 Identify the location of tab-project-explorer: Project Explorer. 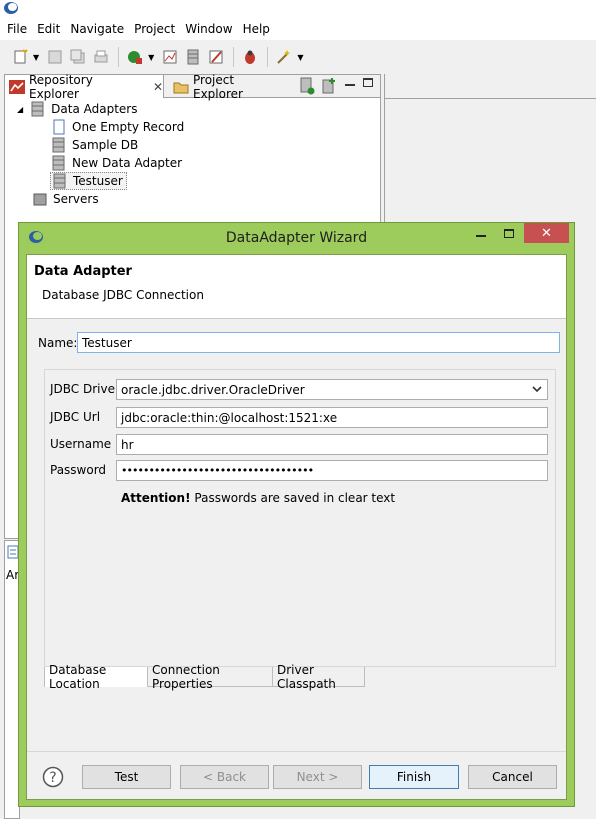
(225, 86).